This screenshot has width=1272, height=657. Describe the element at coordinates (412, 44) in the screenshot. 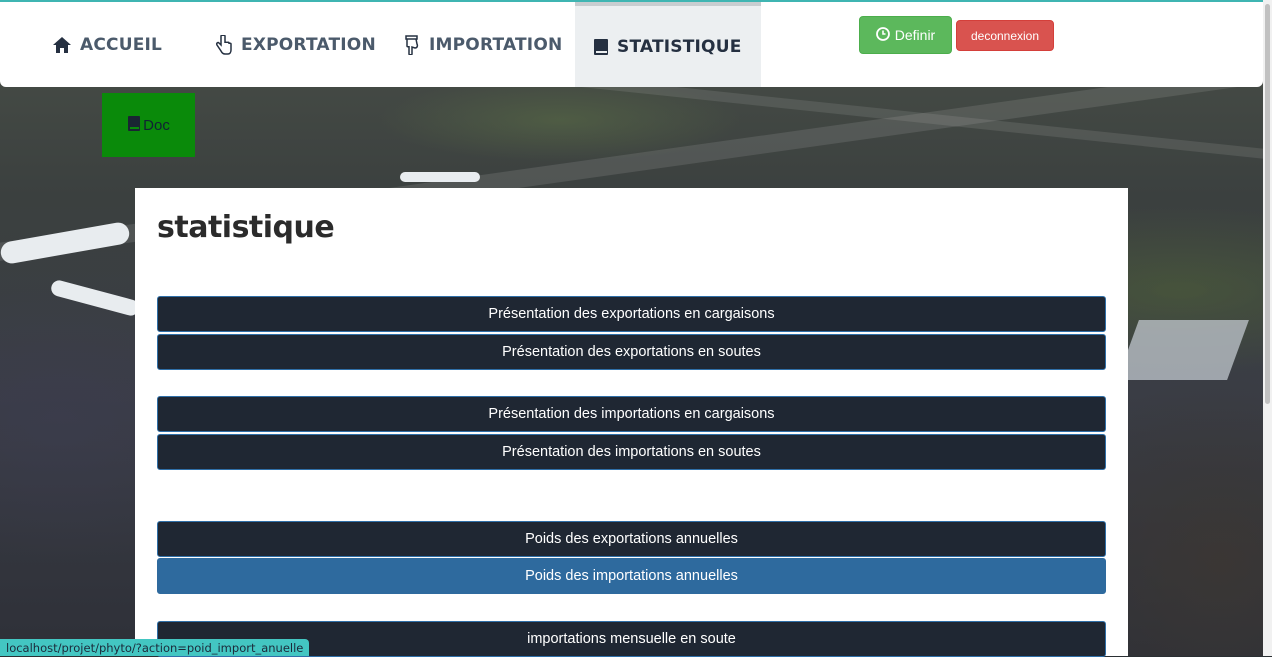

I see `hand-down-icon` at that location.